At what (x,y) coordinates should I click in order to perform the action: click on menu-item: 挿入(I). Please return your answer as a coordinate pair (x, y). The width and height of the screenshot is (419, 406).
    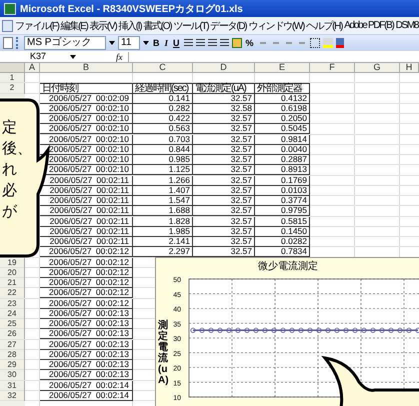
    Looking at the image, I should click on (130, 25).